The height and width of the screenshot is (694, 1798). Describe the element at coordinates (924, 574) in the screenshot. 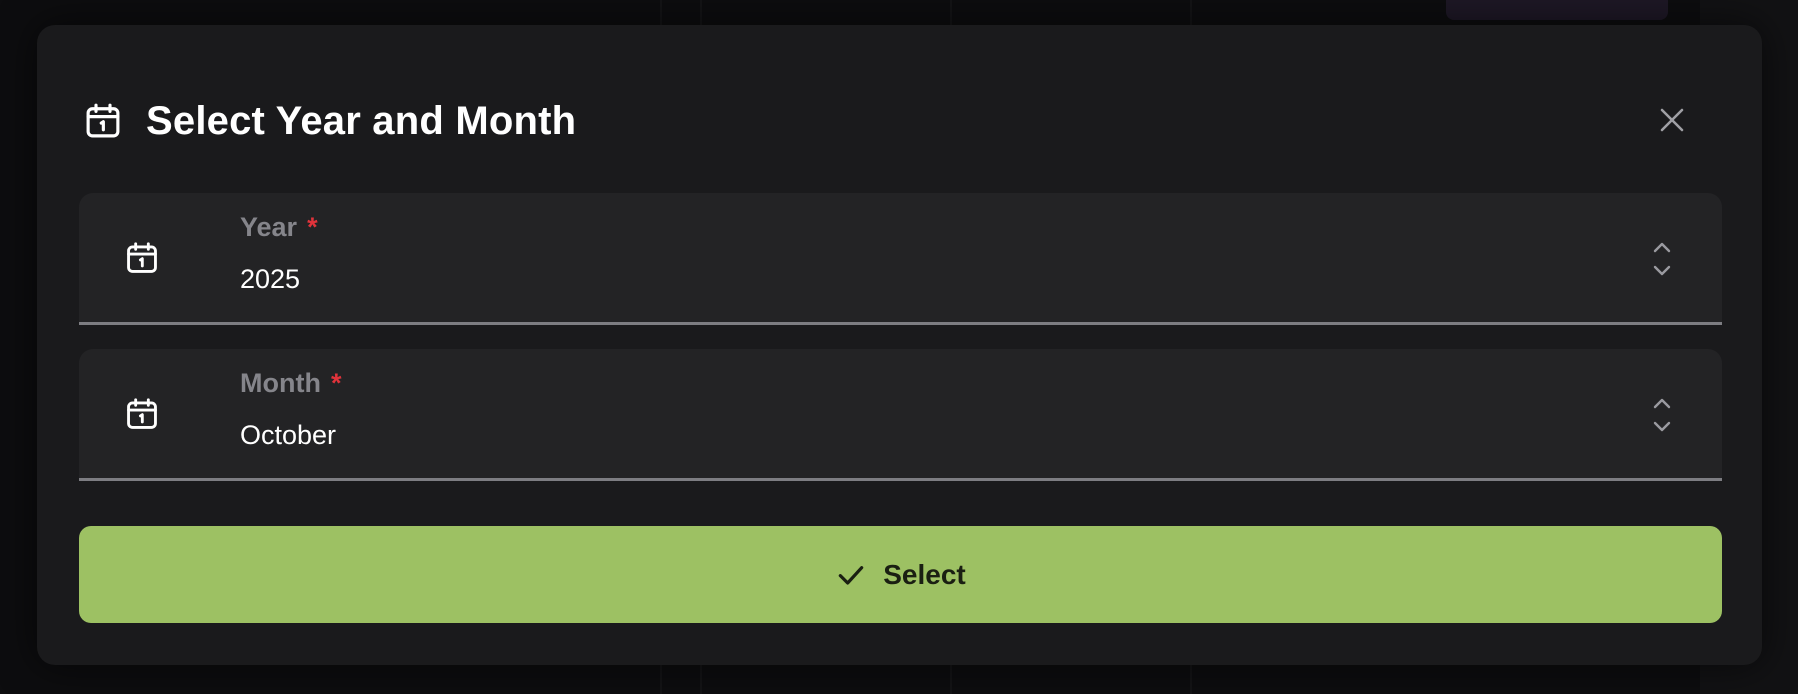

I see `select-button-label: Select` at that location.